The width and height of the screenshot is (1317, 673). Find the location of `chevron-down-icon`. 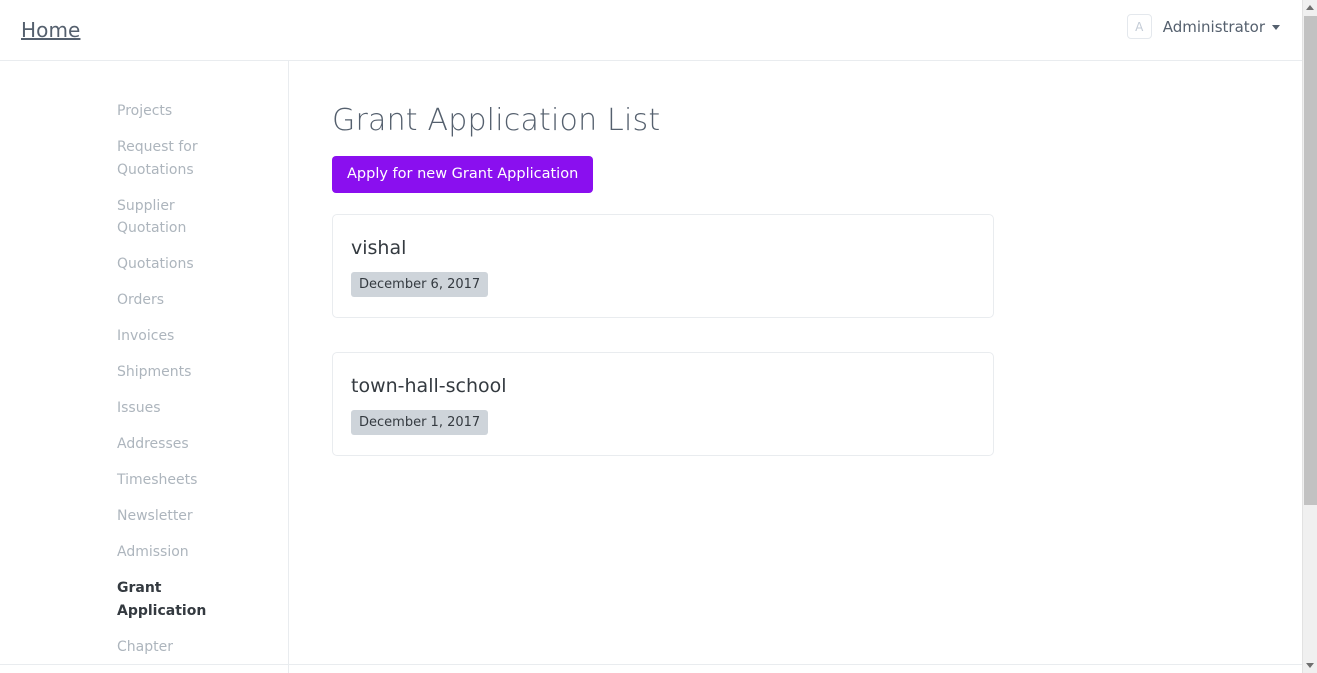

chevron-down-icon is located at coordinates (1276, 27).